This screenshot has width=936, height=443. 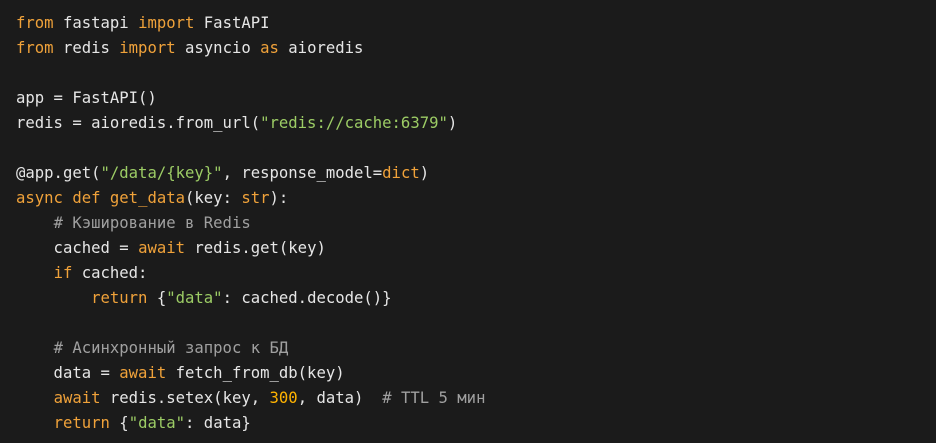 What do you see at coordinates (171, 348) in the screenshot?
I see `code-comment: # Асинхронный запрос к БД` at bounding box center [171, 348].